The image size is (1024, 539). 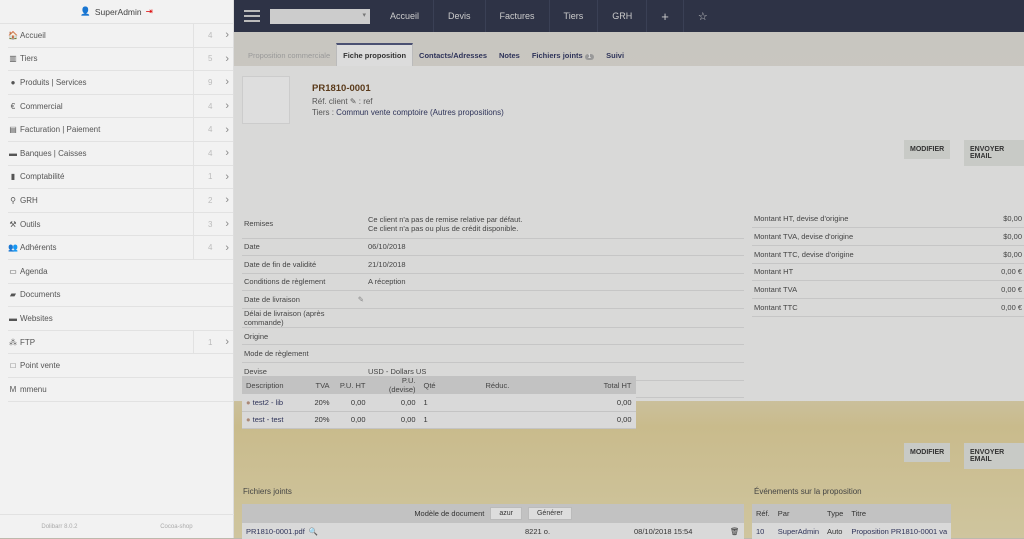 What do you see at coordinates (120, 153) in the screenshot?
I see `sidebar-item-banques-caisses: ▬ Banques | Caisses 4 ›` at bounding box center [120, 153].